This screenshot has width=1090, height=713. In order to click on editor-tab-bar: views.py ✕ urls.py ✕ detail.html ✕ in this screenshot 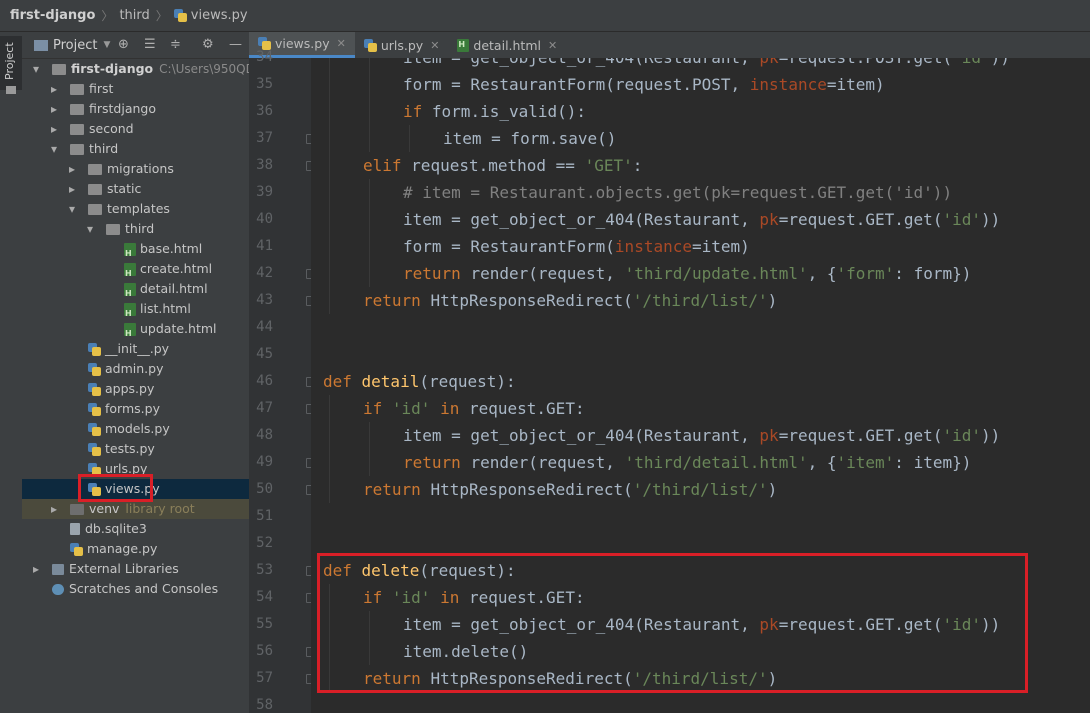, I will do `click(669, 45)`.